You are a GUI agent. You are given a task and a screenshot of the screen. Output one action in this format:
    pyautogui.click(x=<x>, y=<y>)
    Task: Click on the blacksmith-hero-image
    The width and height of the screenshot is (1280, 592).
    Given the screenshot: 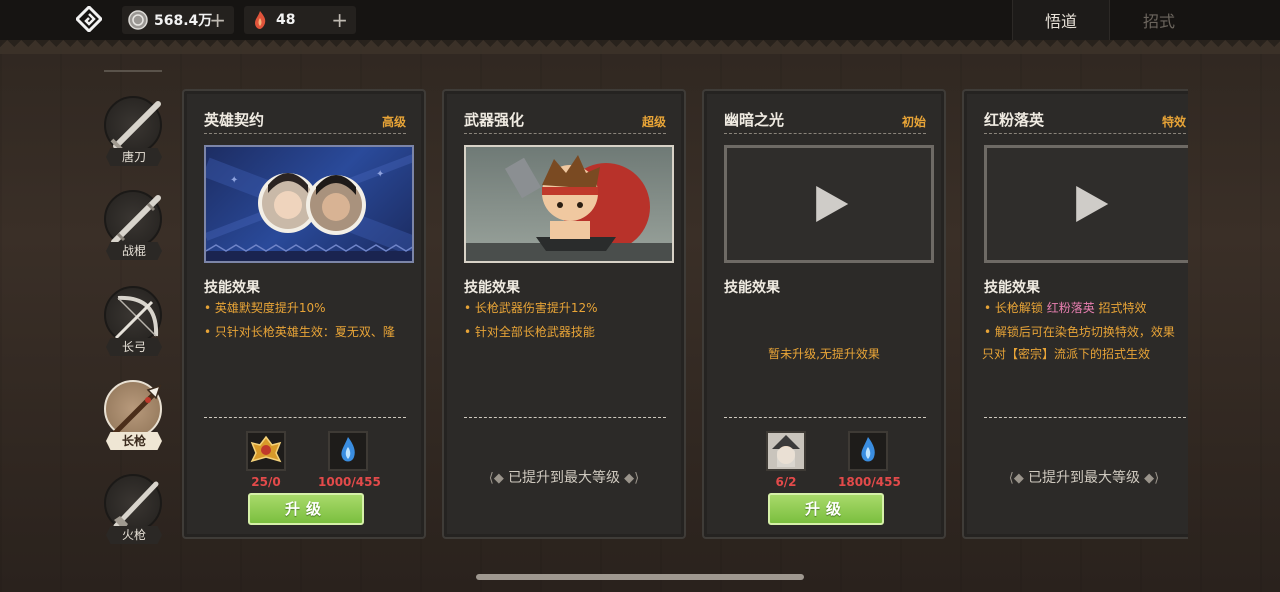 What is the action you would take?
    pyautogui.click(x=569, y=204)
    